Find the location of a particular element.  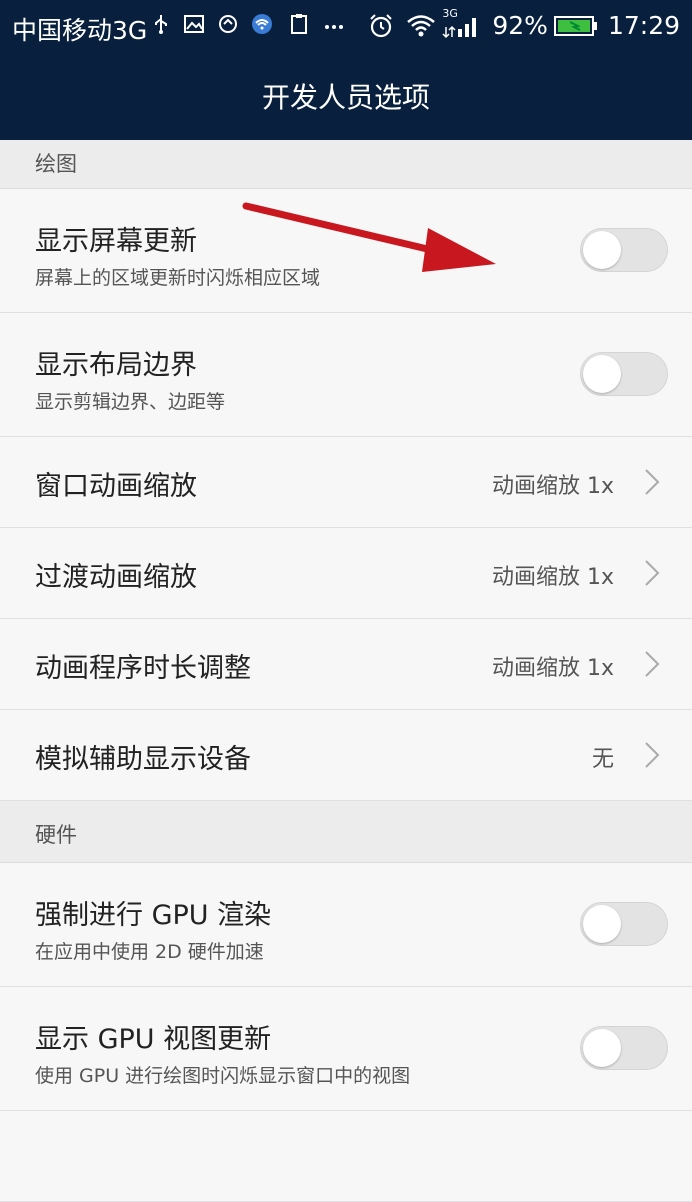

setting-animator-duration-scale: 动画程序时长调整 动画缩放 1x is located at coordinates (346, 664).